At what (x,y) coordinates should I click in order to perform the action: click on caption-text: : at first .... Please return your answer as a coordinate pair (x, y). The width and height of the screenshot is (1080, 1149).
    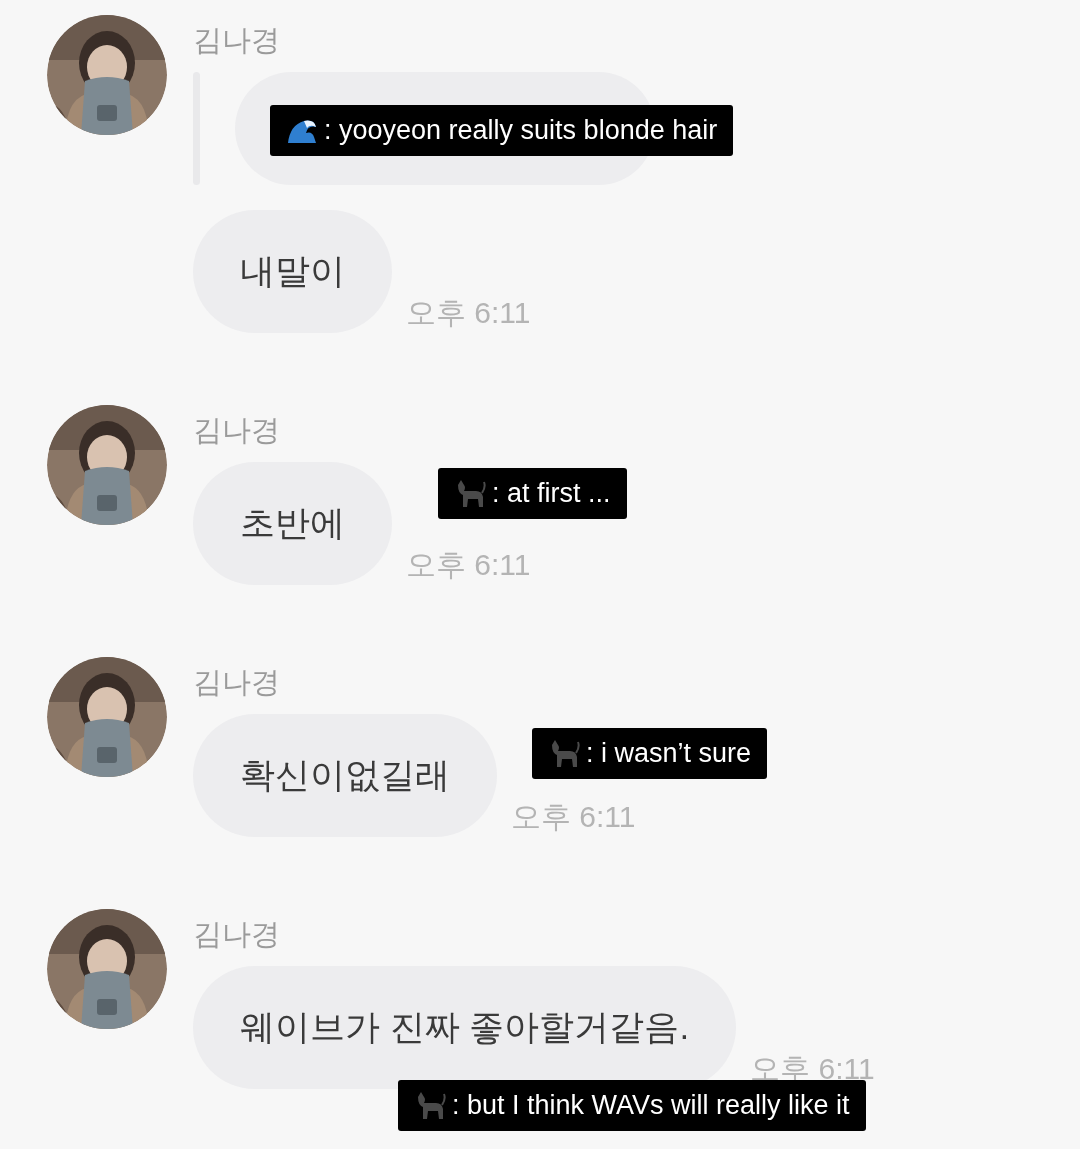
    Looking at the image, I should click on (551, 494).